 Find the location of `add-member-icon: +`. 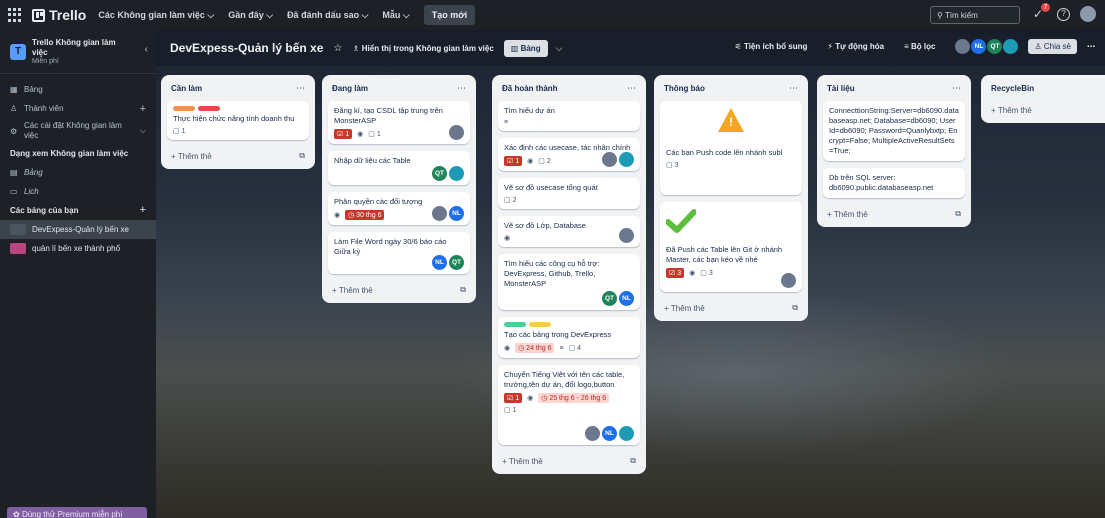

add-member-icon: + is located at coordinates (143, 109).